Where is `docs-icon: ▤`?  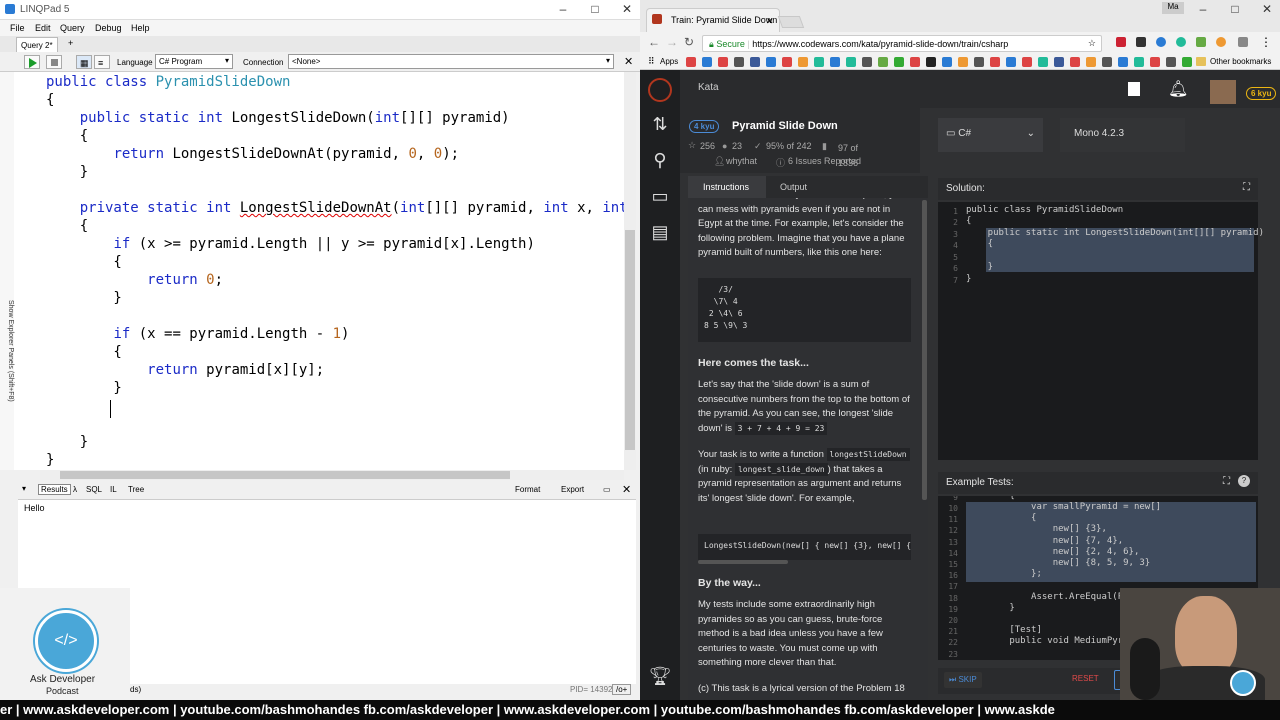 docs-icon: ▤ is located at coordinates (660, 232).